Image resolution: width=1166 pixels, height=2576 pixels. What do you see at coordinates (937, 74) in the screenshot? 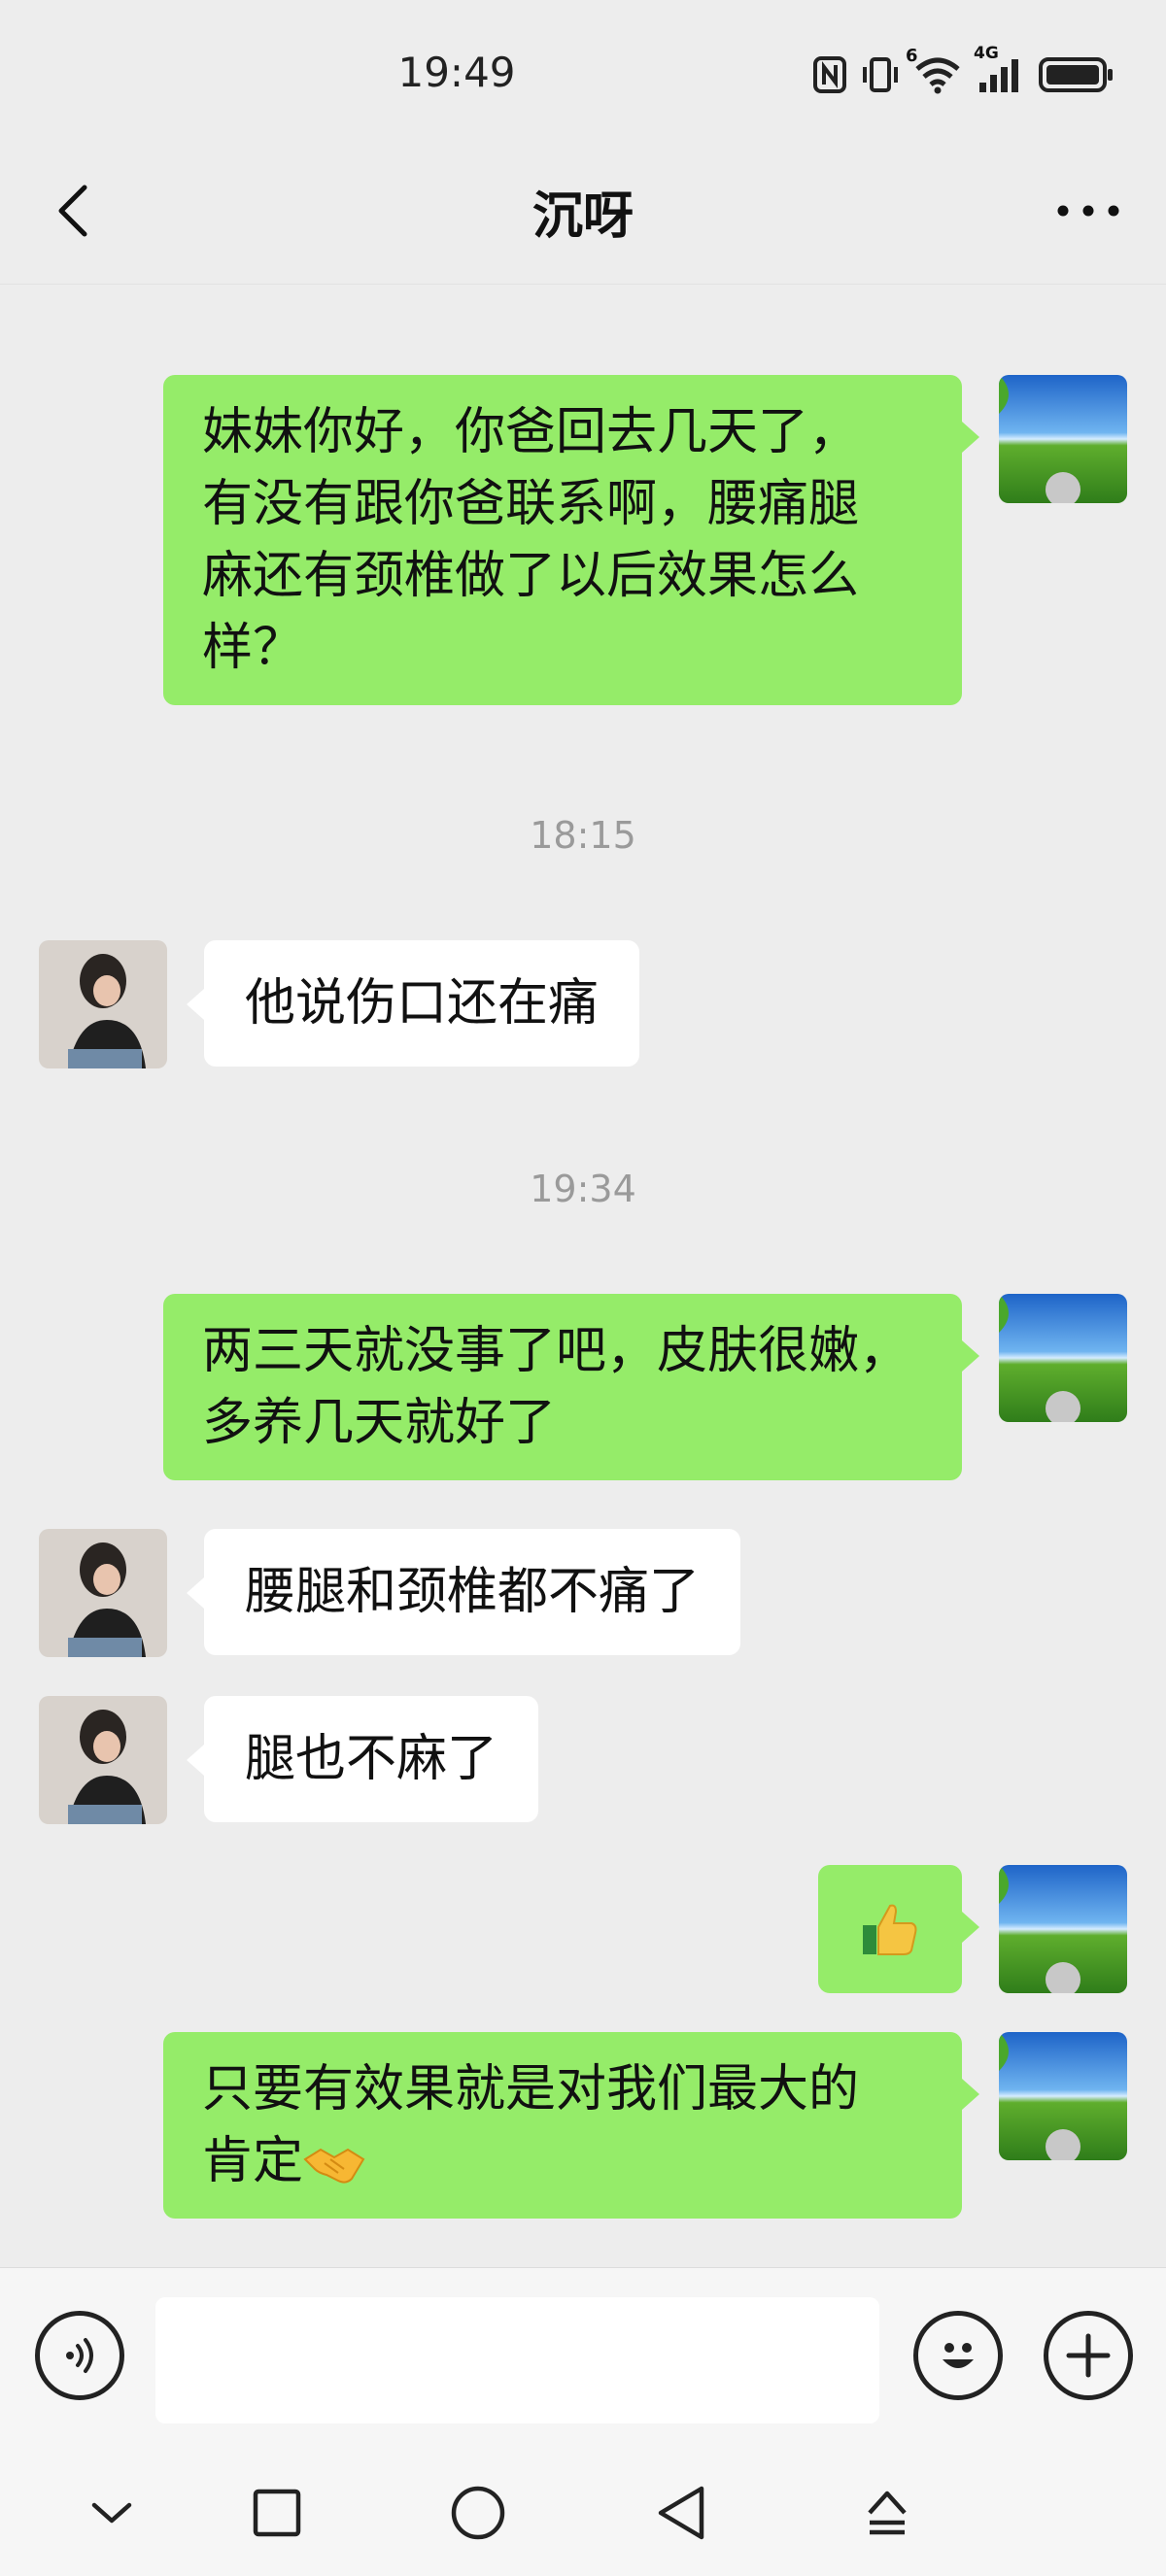
I see `wifi-icon: 6` at bounding box center [937, 74].